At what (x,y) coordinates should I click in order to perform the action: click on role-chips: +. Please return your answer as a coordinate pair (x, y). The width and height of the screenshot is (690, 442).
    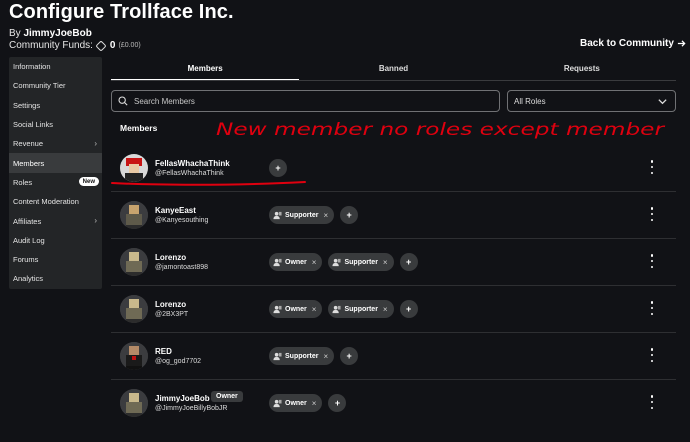
    Looking at the image, I should click on (278, 168).